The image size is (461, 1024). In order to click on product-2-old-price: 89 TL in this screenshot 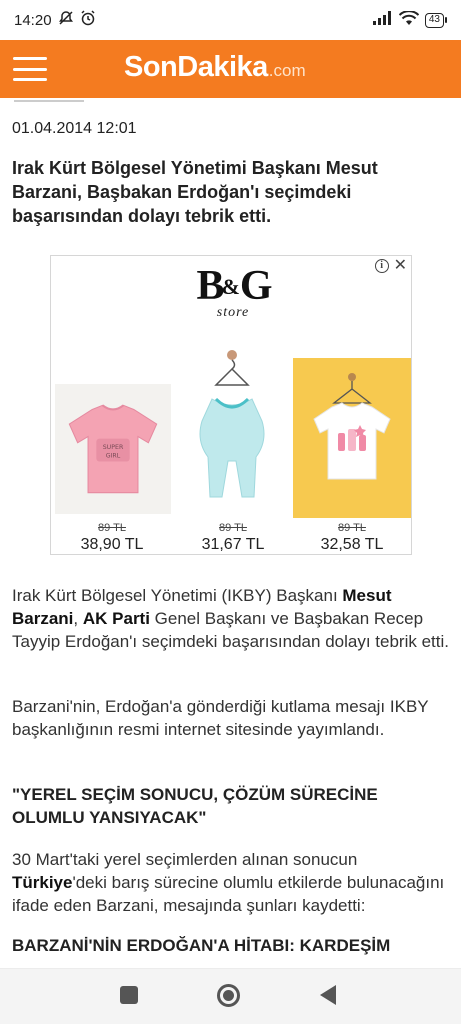, I will do `click(233, 528)`.